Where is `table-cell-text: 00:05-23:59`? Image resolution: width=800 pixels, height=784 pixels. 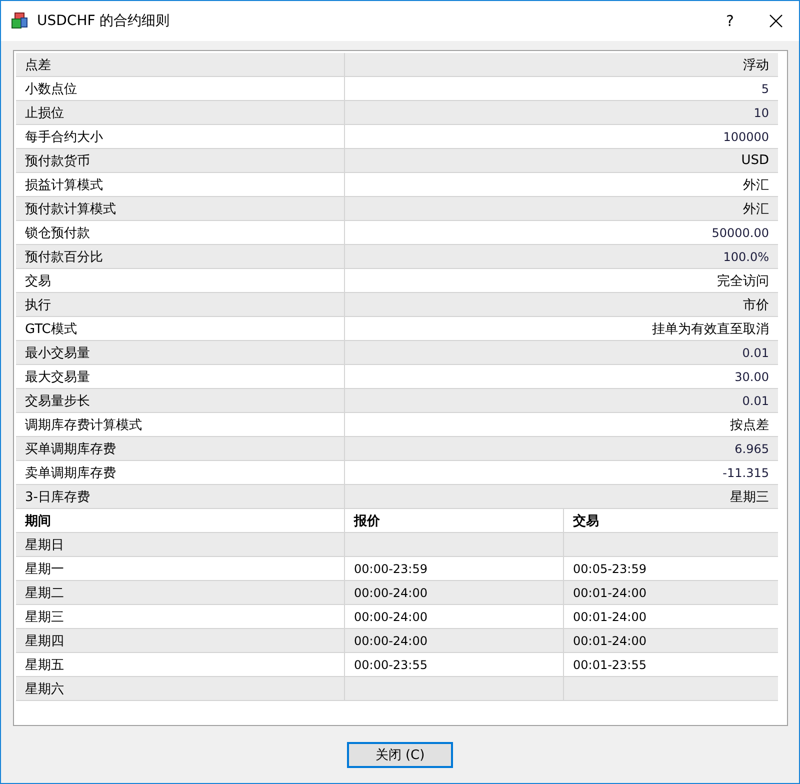
table-cell-text: 00:05-23:59 is located at coordinates (610, 569).